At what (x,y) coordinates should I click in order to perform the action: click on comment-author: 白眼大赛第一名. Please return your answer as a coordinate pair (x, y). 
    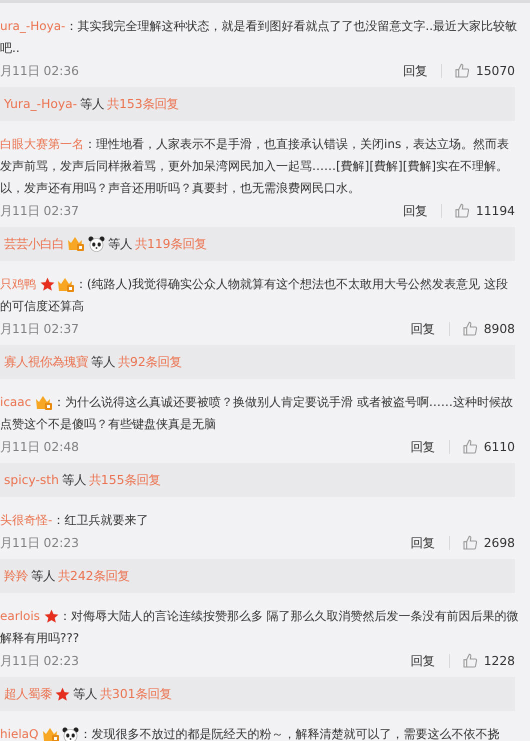
    Looking at the image, I should click on (42, 144).